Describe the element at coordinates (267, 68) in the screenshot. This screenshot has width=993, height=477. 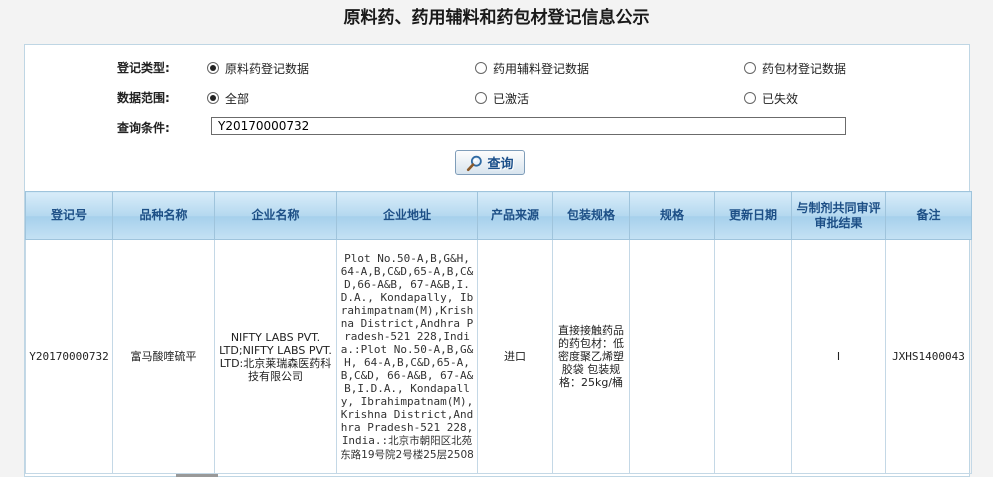
I see `radio-api-data-label: 原料药登记数据` at that location.